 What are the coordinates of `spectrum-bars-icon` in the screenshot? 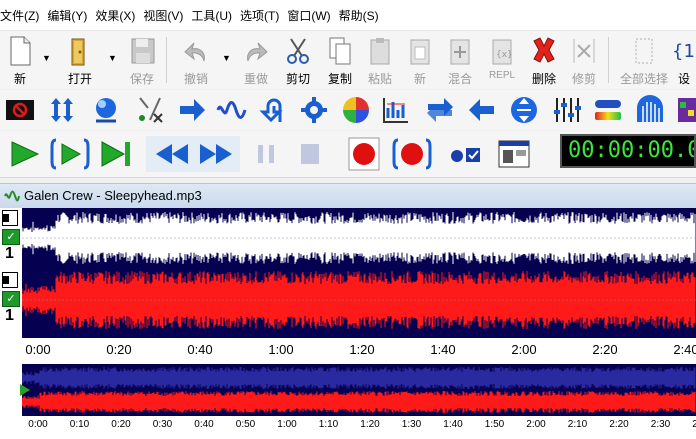 It's located at (608, 110).